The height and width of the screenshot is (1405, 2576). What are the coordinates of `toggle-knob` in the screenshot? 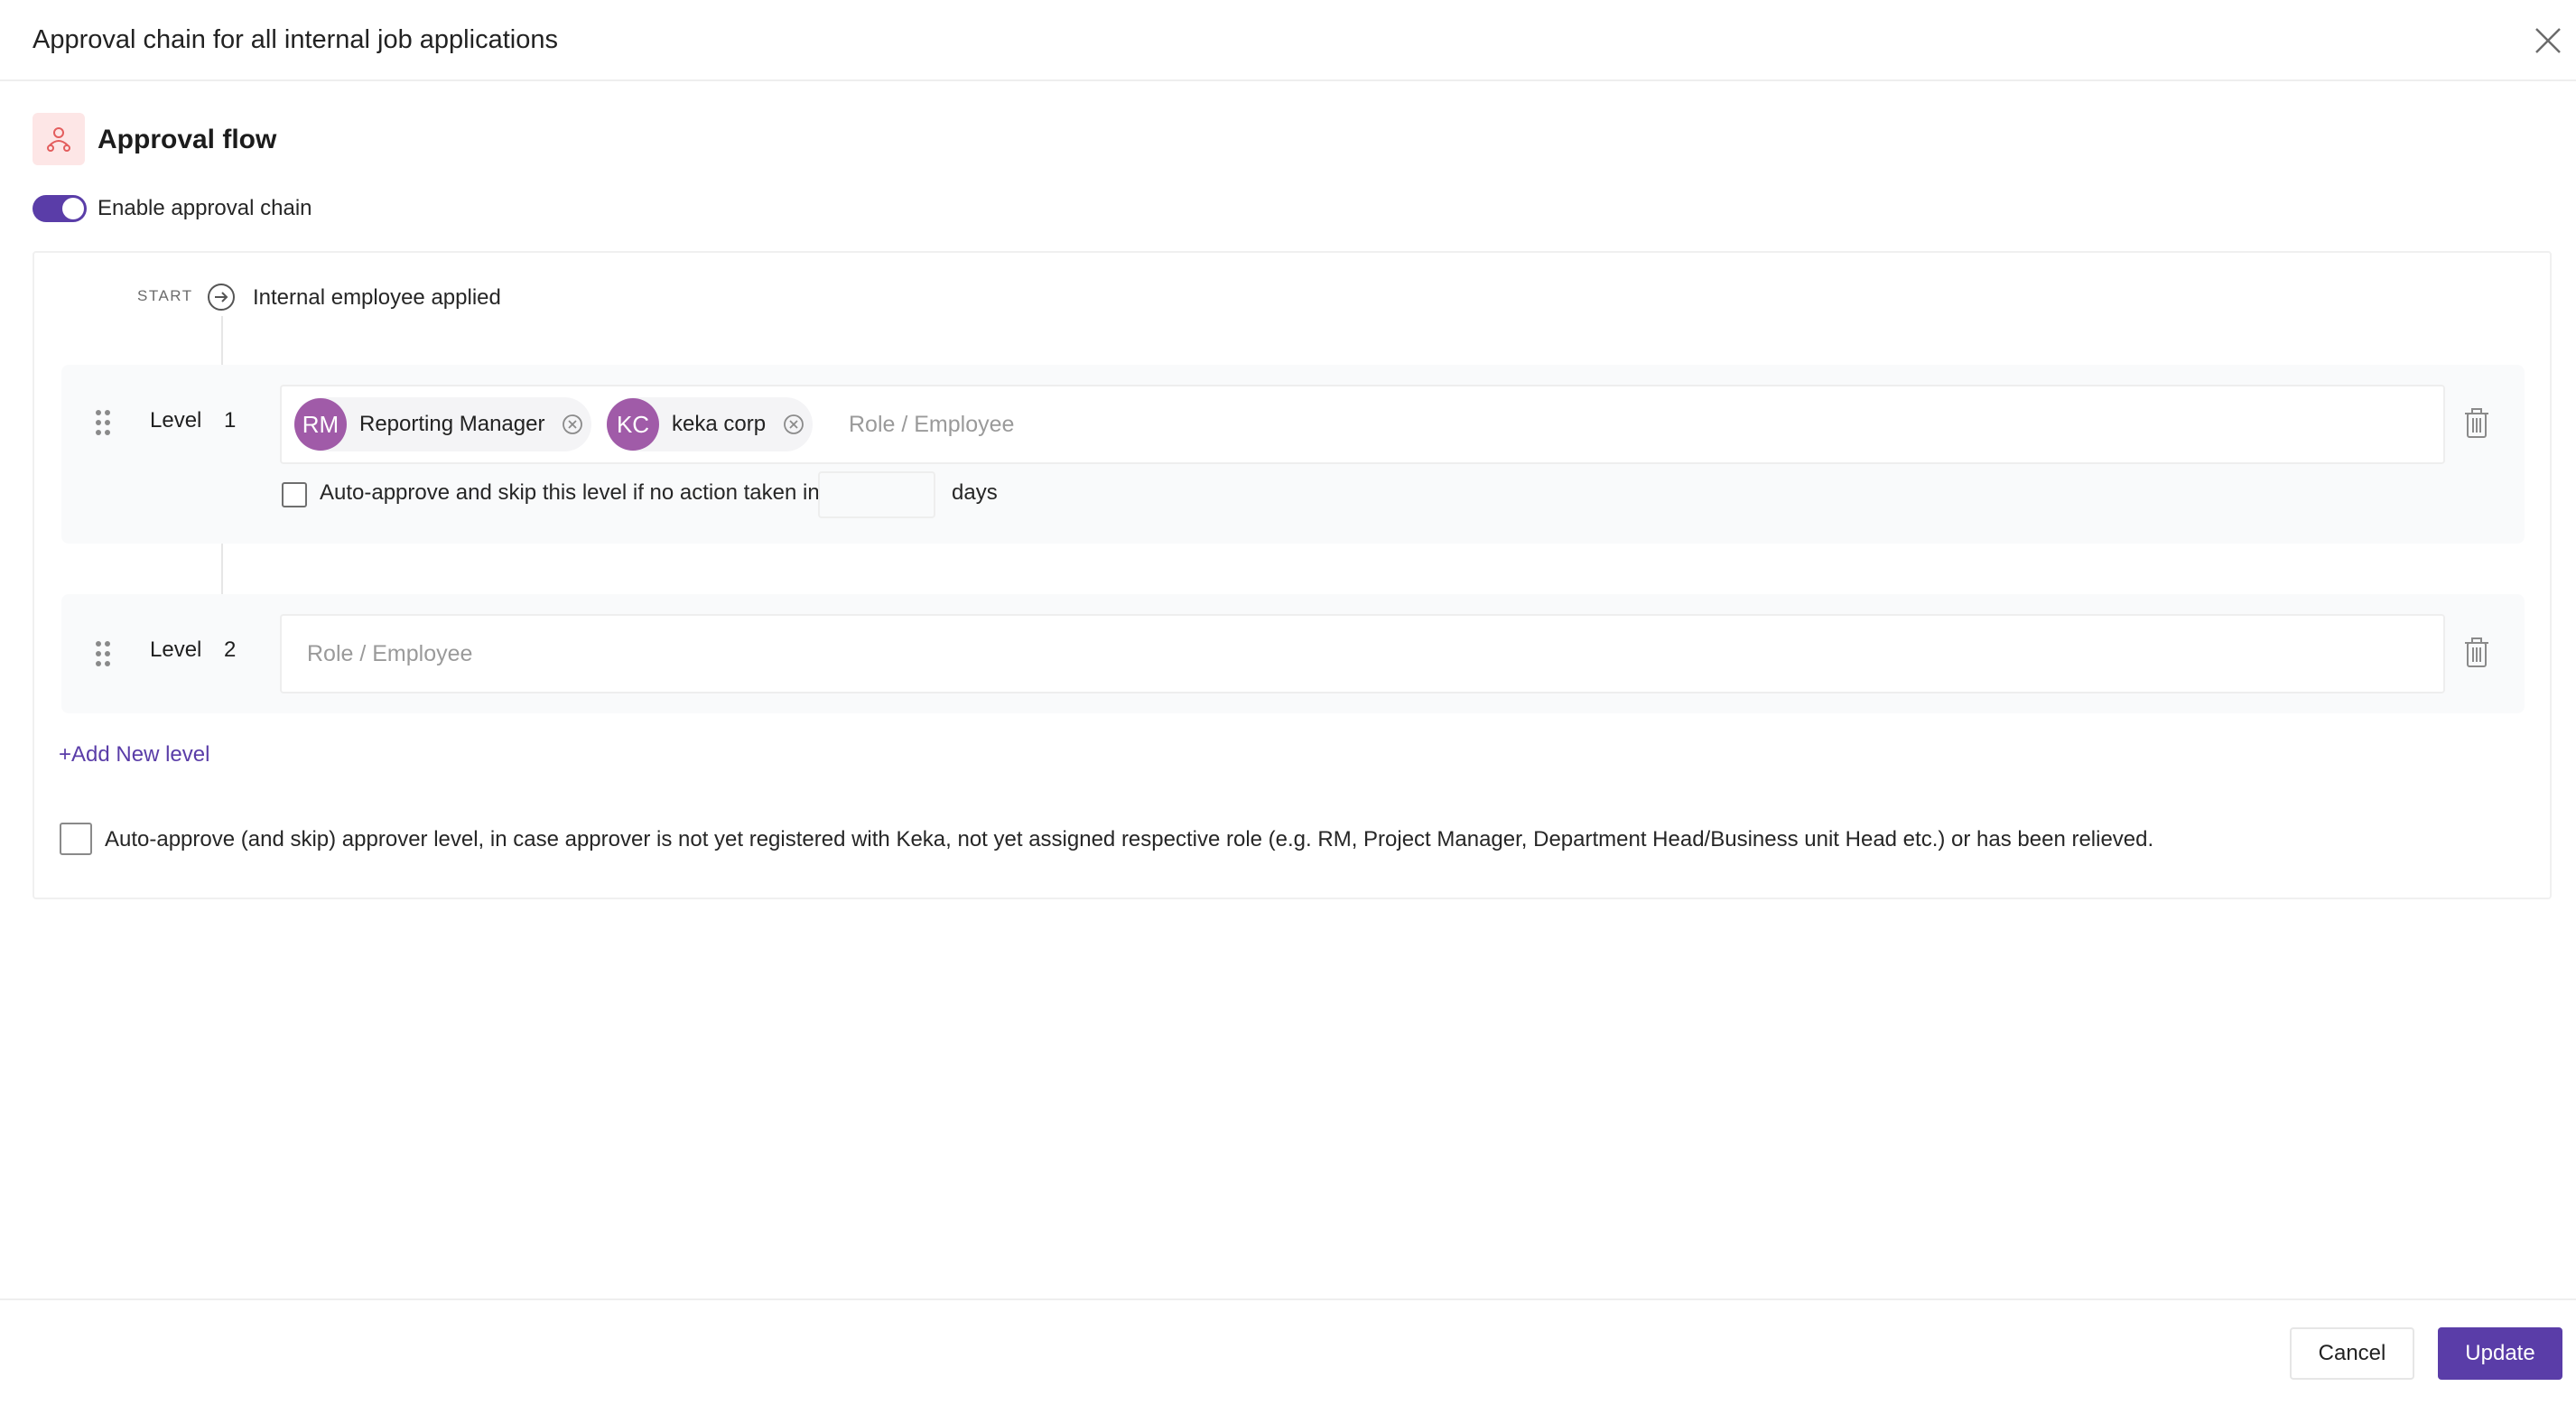 It's located at (73, 208).